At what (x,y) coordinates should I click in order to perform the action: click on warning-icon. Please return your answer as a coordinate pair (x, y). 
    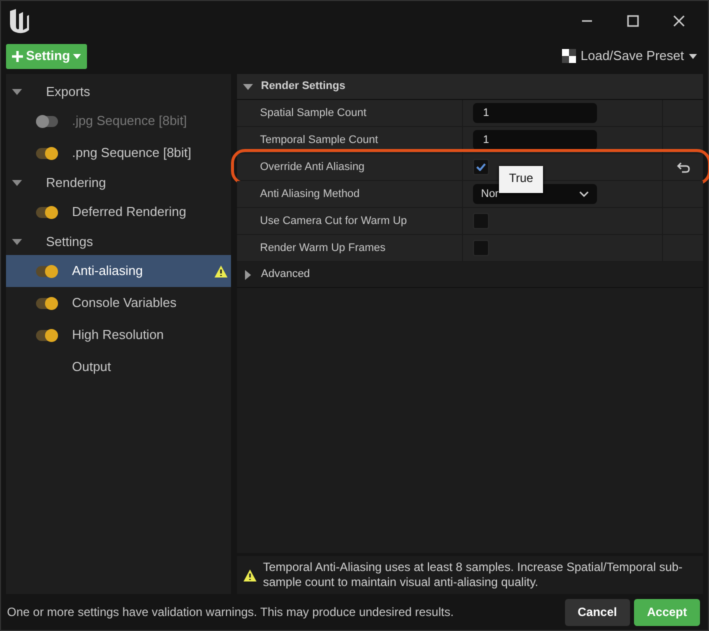
    Looking at the image, I should click on (250, 575).